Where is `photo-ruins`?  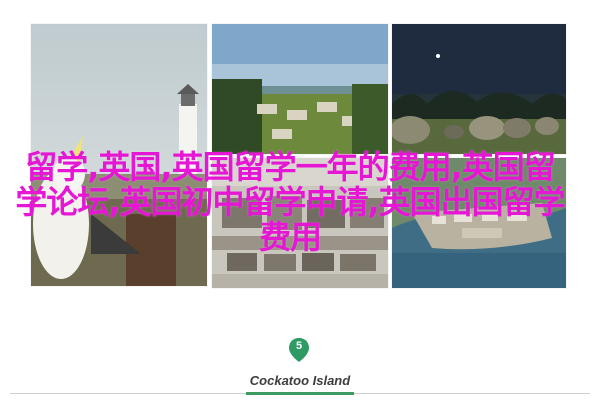 photo-ruins is located at coordinates (300, 223).